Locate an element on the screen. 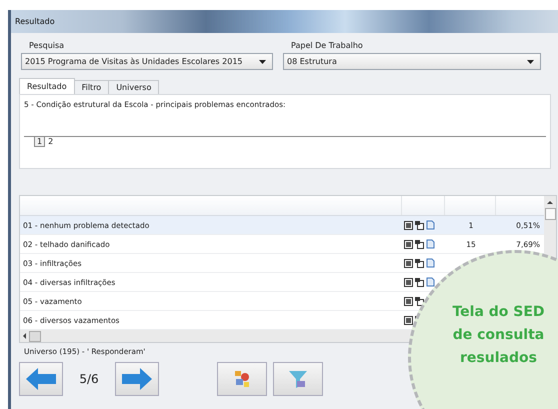 The image size is (558, 409). toolbar-button is located at coordinates (242, 379).